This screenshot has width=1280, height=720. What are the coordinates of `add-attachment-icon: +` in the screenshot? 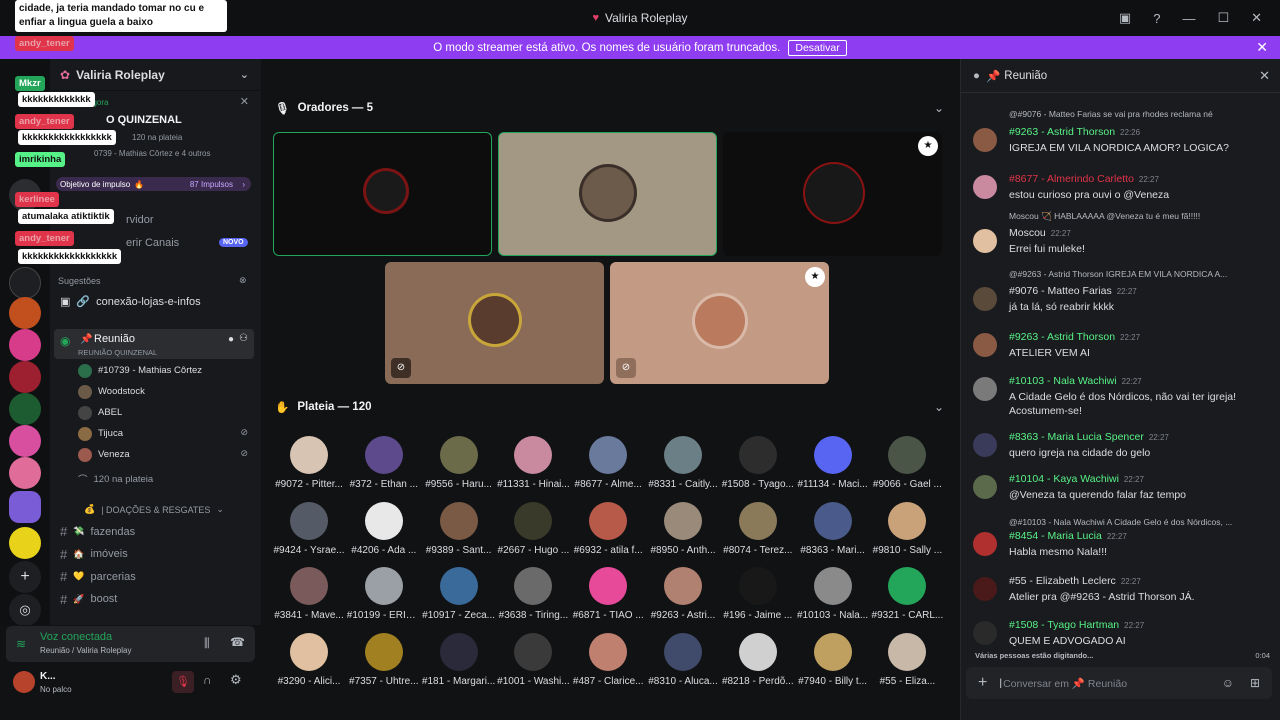 It's located at (982, 683).